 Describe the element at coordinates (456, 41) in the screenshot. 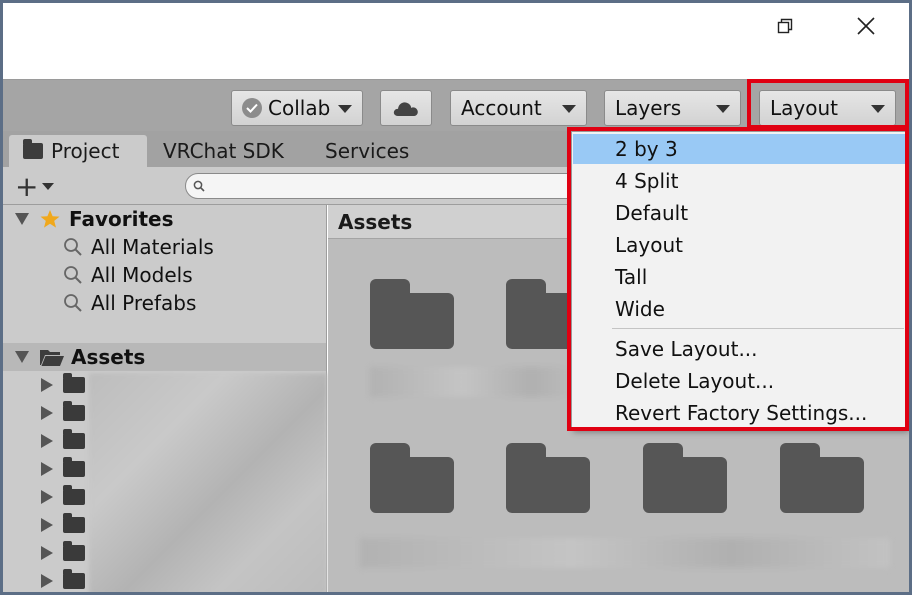

I see `title-bar` at that location.